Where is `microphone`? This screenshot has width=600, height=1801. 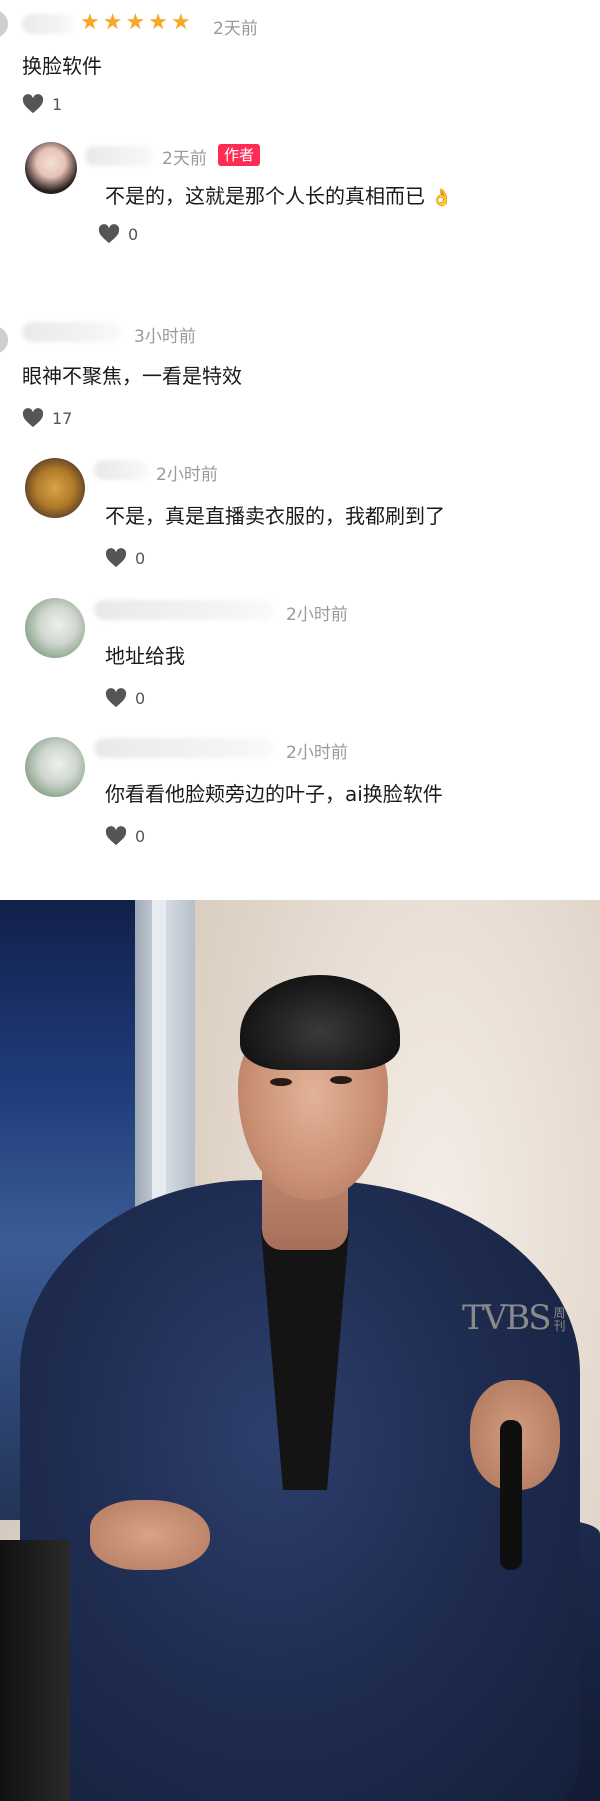 microphone is located at coordinates (511, 1495).